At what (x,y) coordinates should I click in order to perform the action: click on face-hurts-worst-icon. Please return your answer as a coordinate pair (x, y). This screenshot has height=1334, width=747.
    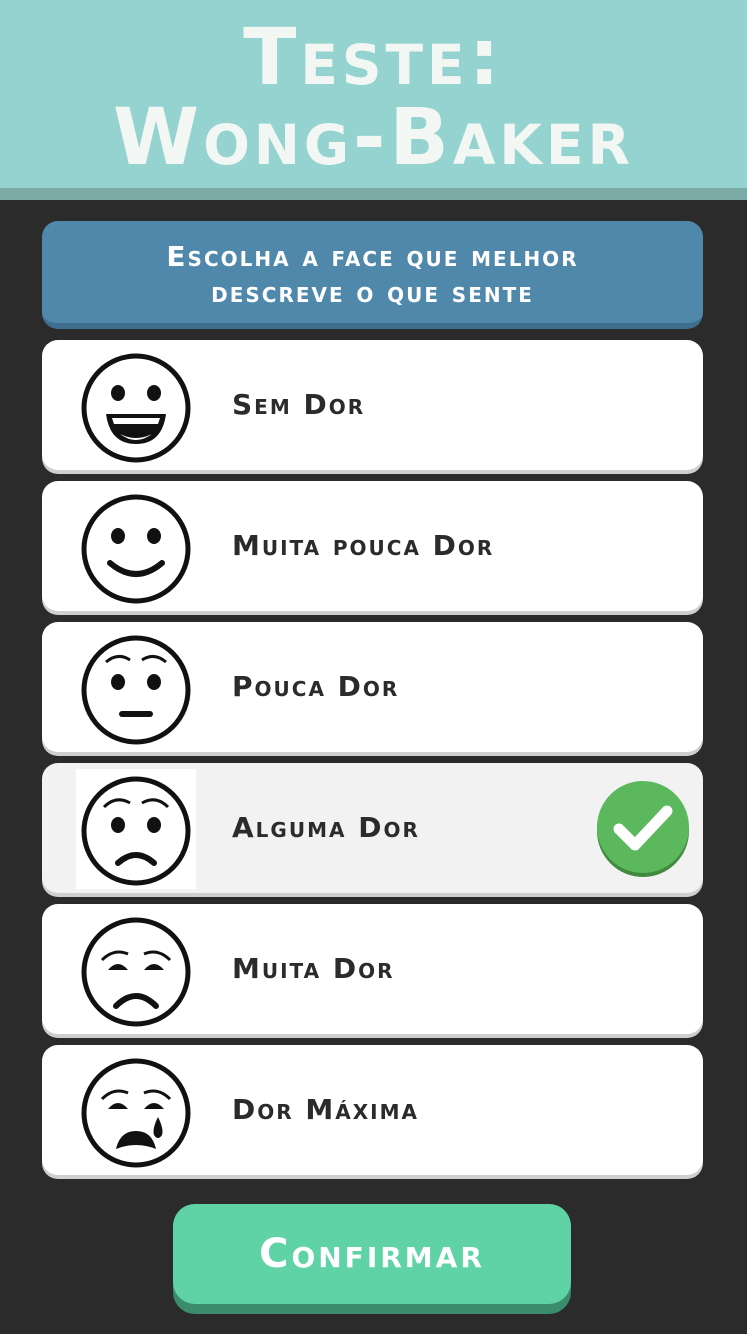
    Looking at the image, I should click on (136, 1113).